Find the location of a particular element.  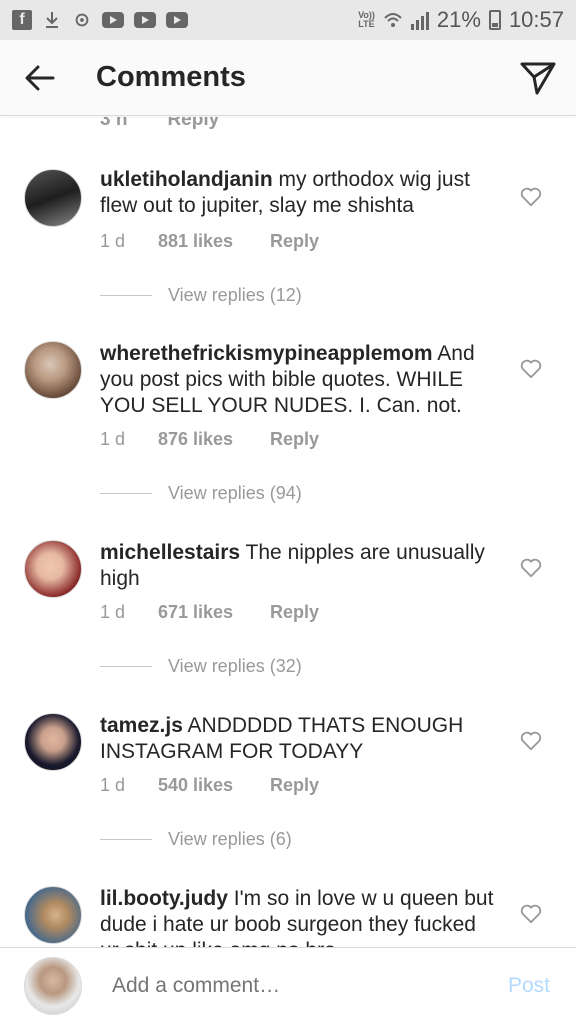

page-title: Comments is located at coordinates (171, 77).